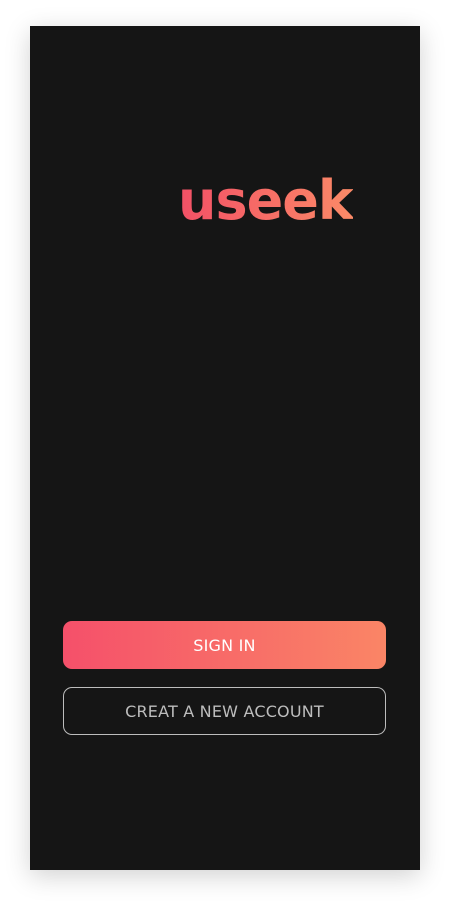 The image size is (450, 904). I want to click on create-account-button: CREAT A NEW ACCOUNT, so click(224, 711).